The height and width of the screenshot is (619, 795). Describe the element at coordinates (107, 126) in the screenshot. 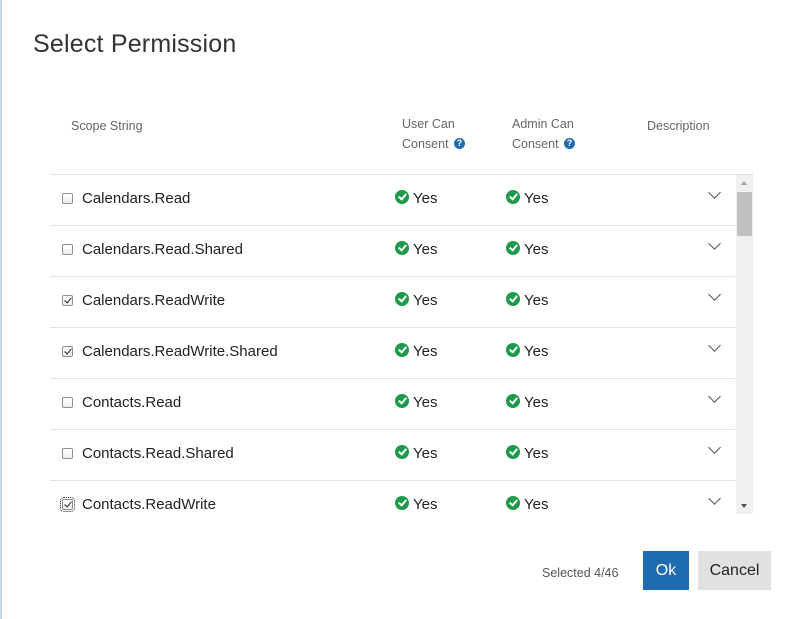

I see `column-header-scope: Scope String` at that location.